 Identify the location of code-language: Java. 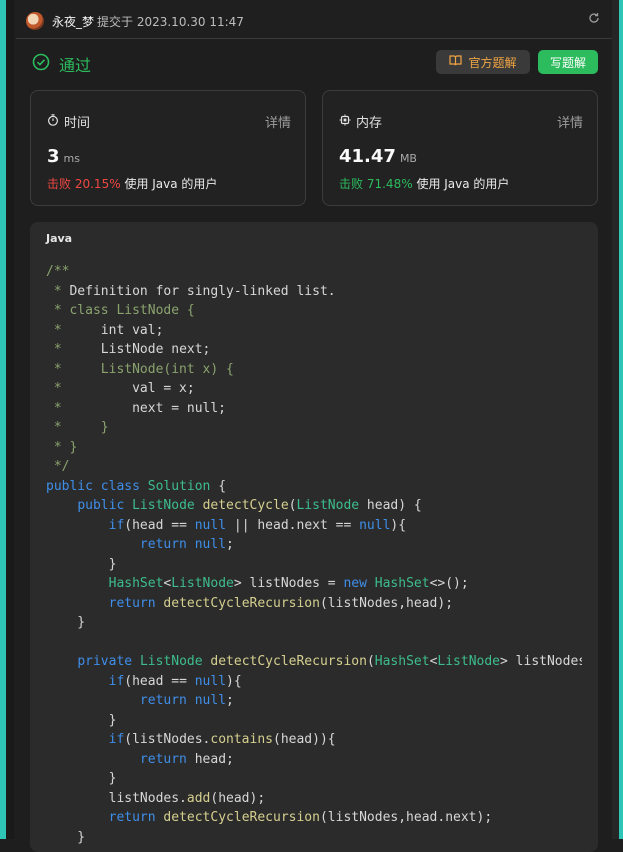
(59, 238).